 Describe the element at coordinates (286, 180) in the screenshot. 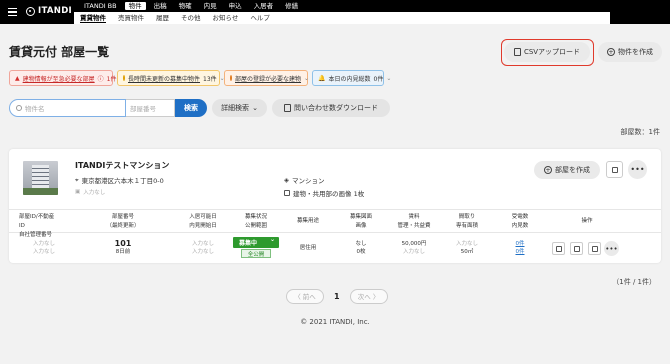

I see `layers-icon: ◈` at that location.